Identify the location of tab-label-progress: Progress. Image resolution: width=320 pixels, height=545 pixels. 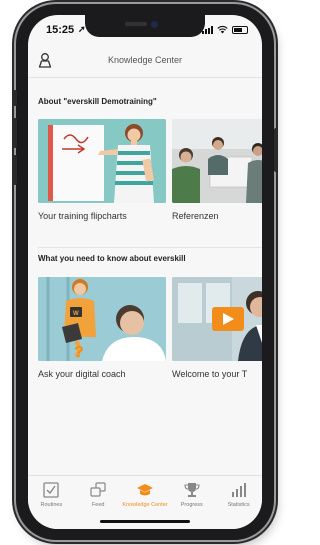
(191, 505).